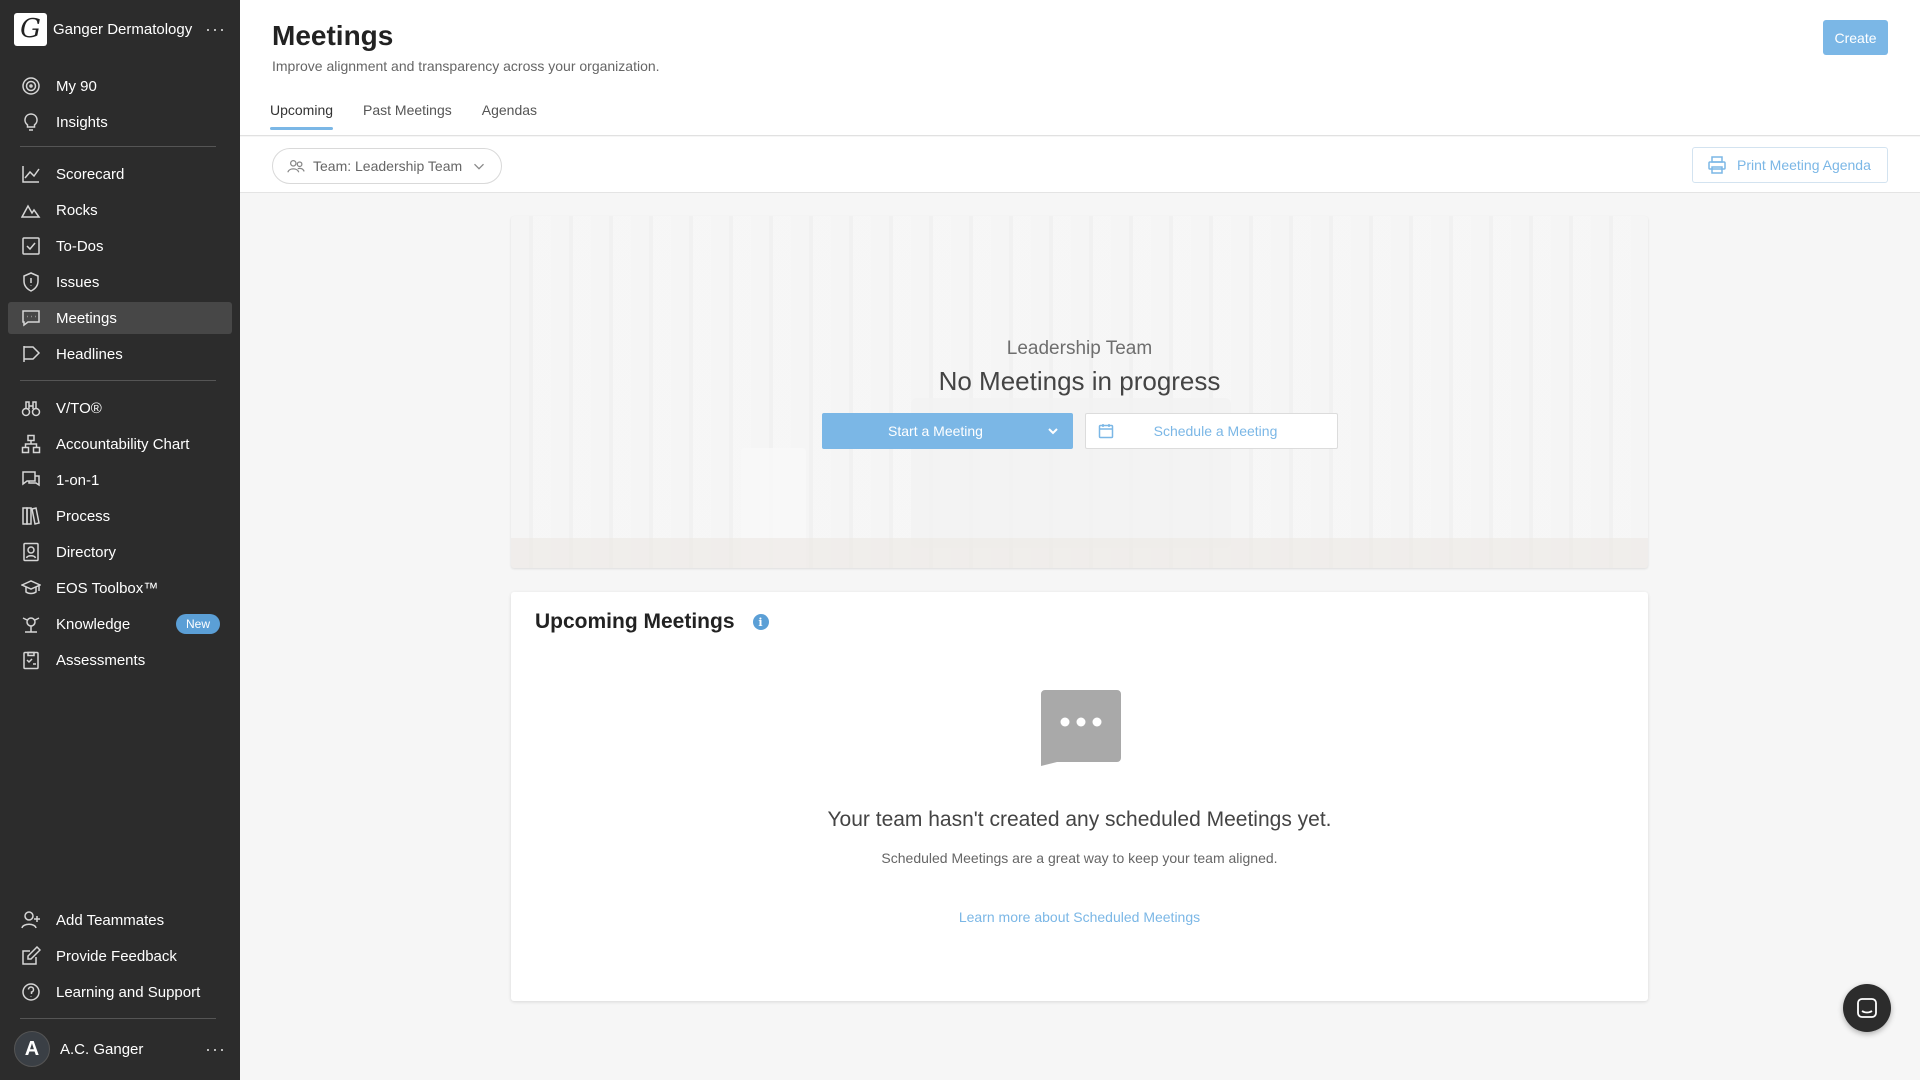 The height and width of the screenshot is (1080, 1920). What do you see at coordinates (110, 920) in the screenshot?
I see `sidebar-item-label: Add Teammates` at bounding box center [110, 920].